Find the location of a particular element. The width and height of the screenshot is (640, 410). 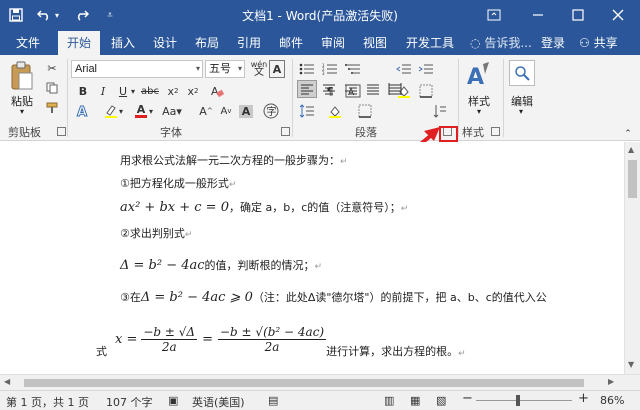

page-count: 第 1 页，共 1 页 is located at coordinates (47, 402).